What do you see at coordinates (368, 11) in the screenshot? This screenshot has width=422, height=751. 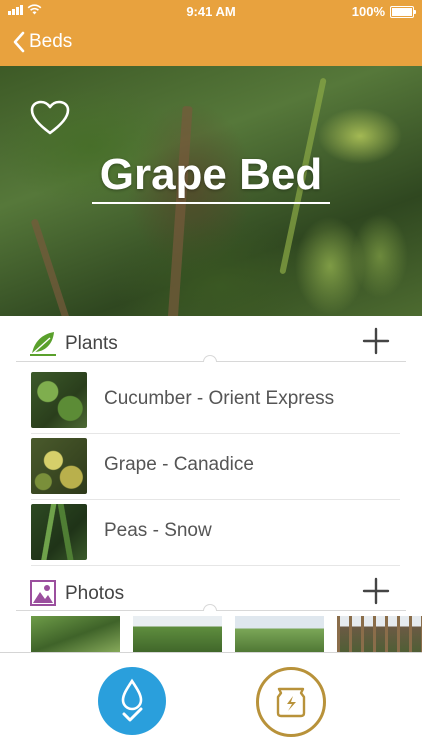 I see `battery-percent: 100%` at bounding box center [368, 11].